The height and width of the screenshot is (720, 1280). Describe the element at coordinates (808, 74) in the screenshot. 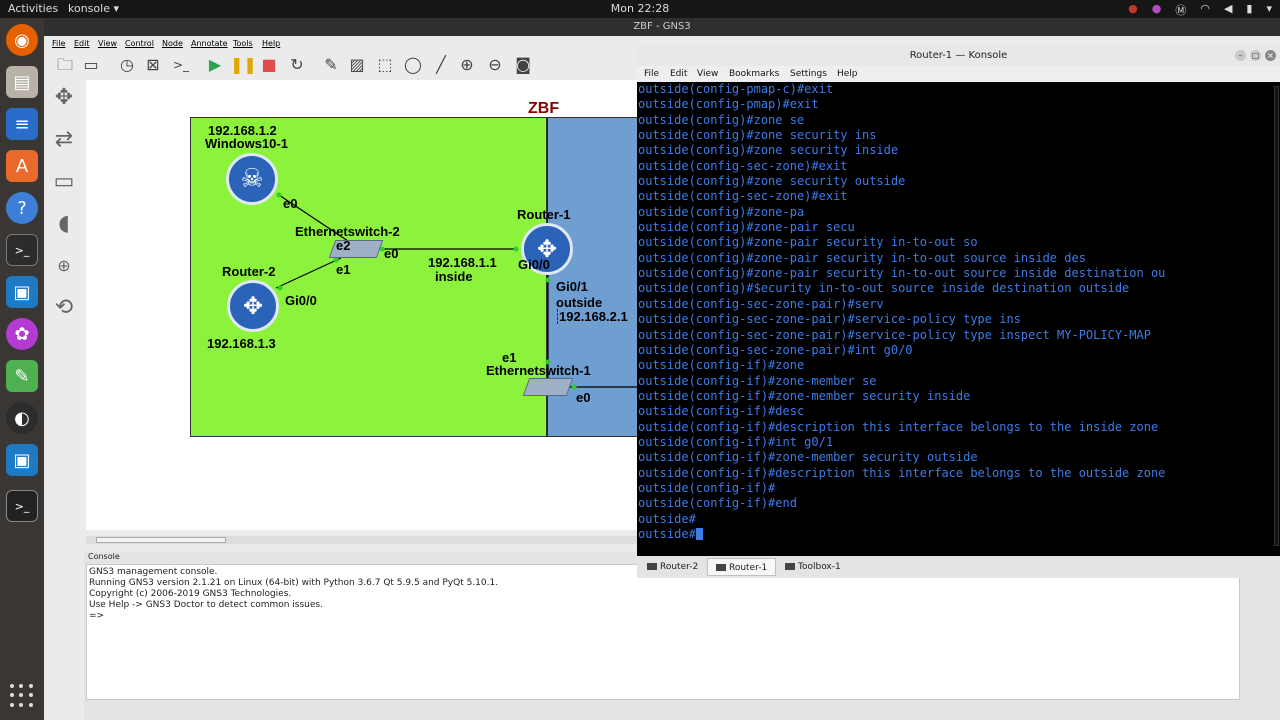

I see `konsole-menu-settings: Settings` at that location.